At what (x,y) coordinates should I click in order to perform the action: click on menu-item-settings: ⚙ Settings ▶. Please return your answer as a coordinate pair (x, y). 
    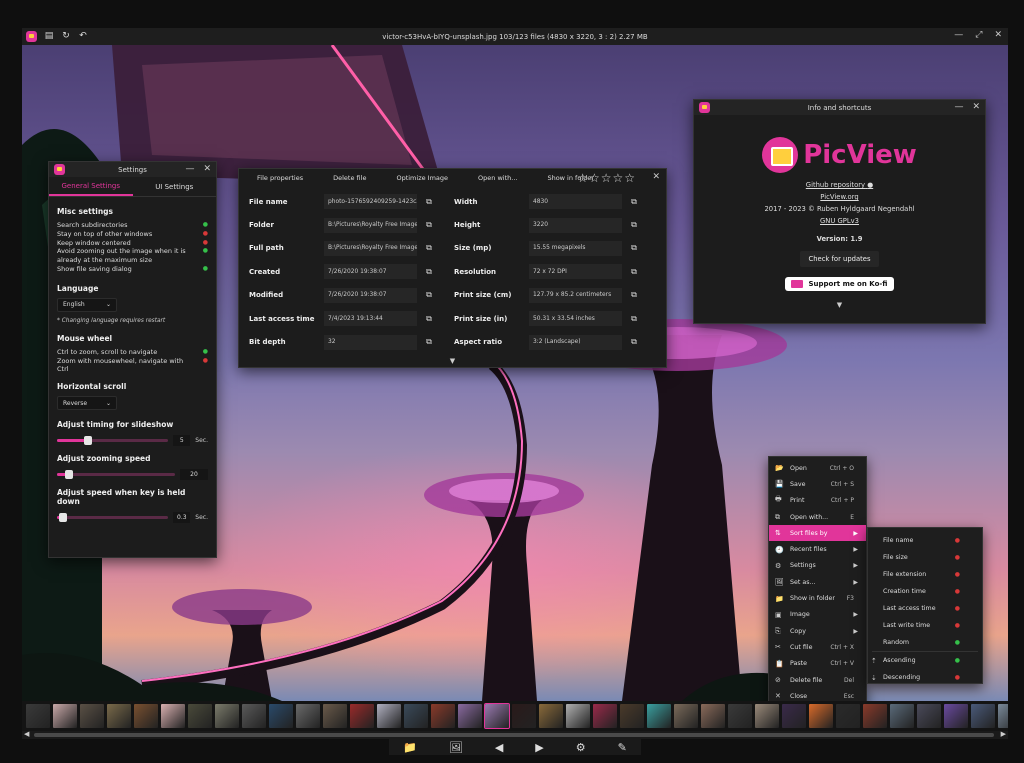
    Looking at the image, I should click on (817, 566).